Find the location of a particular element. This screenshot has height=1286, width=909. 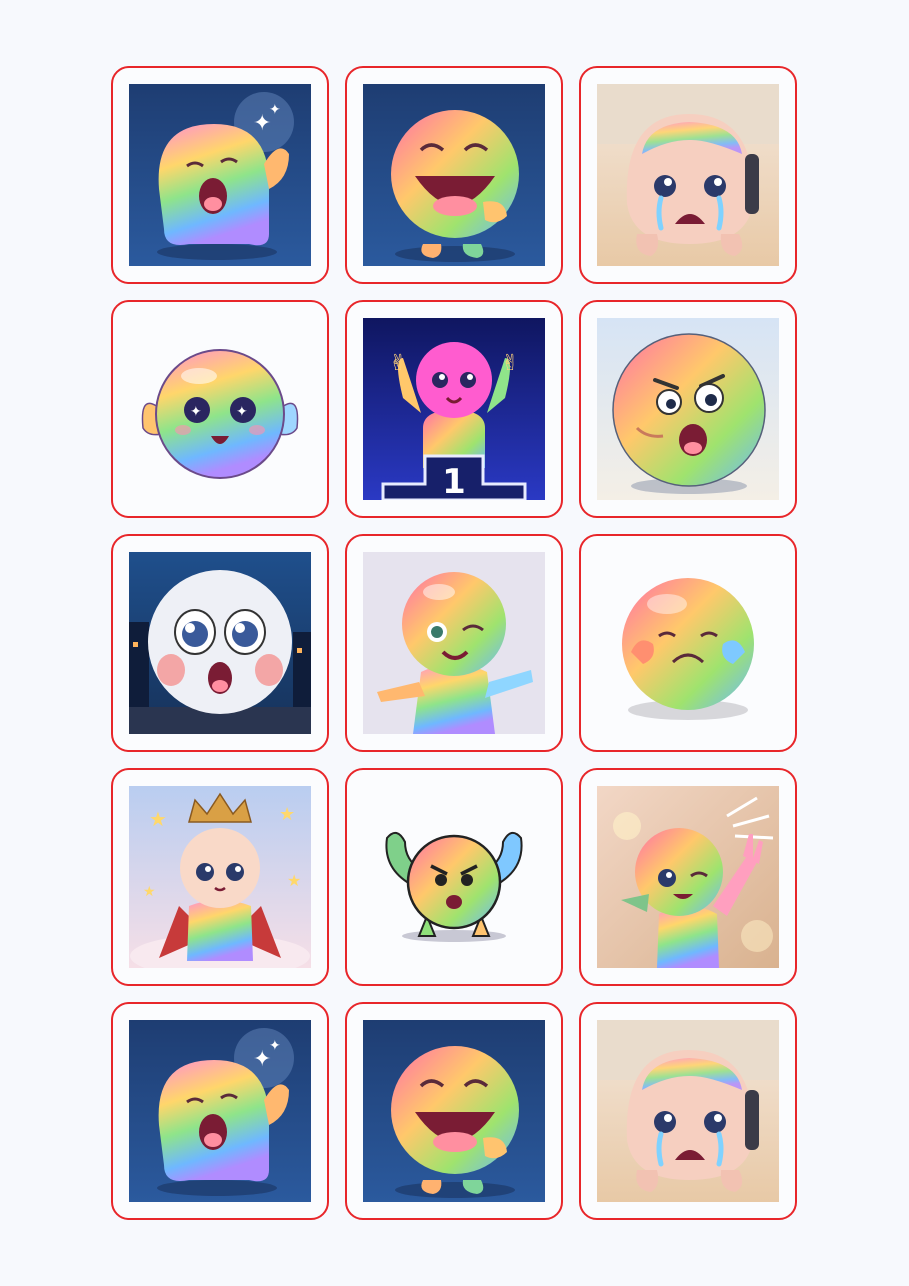

sticker-tile: ★ ★ ★ ★ is located at coordinates (220, 877).